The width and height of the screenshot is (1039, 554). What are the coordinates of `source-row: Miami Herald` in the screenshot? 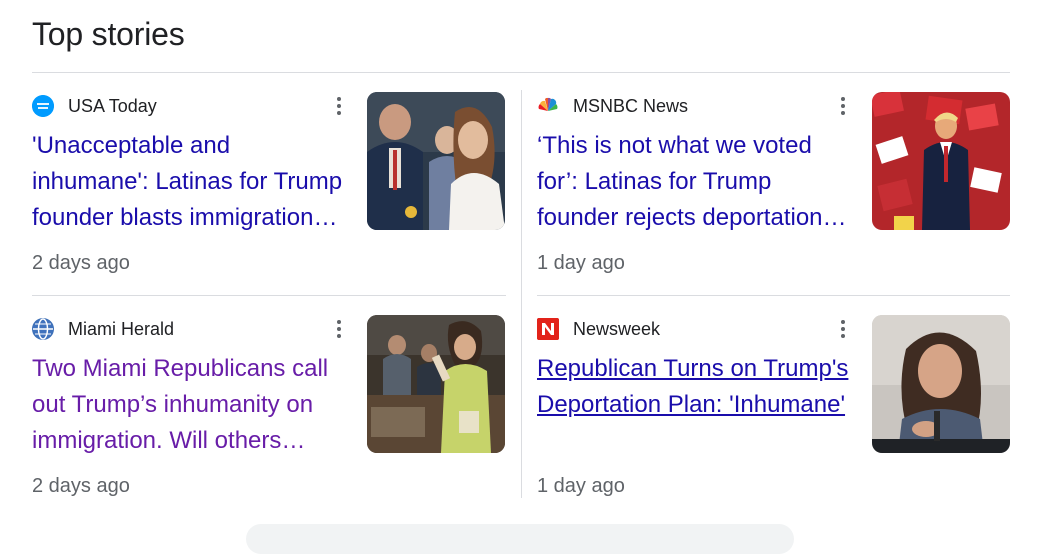 It's located at (103, 329).